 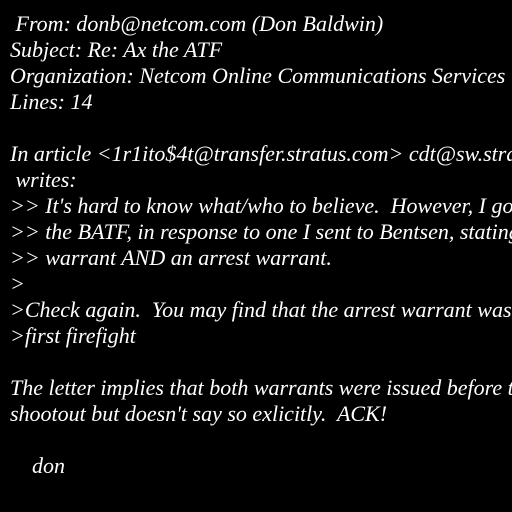 What do you see at coordinates (73, 335) in the screenshot?
I see `quoted-line: >first firefight` at bounding box center [73, 335].